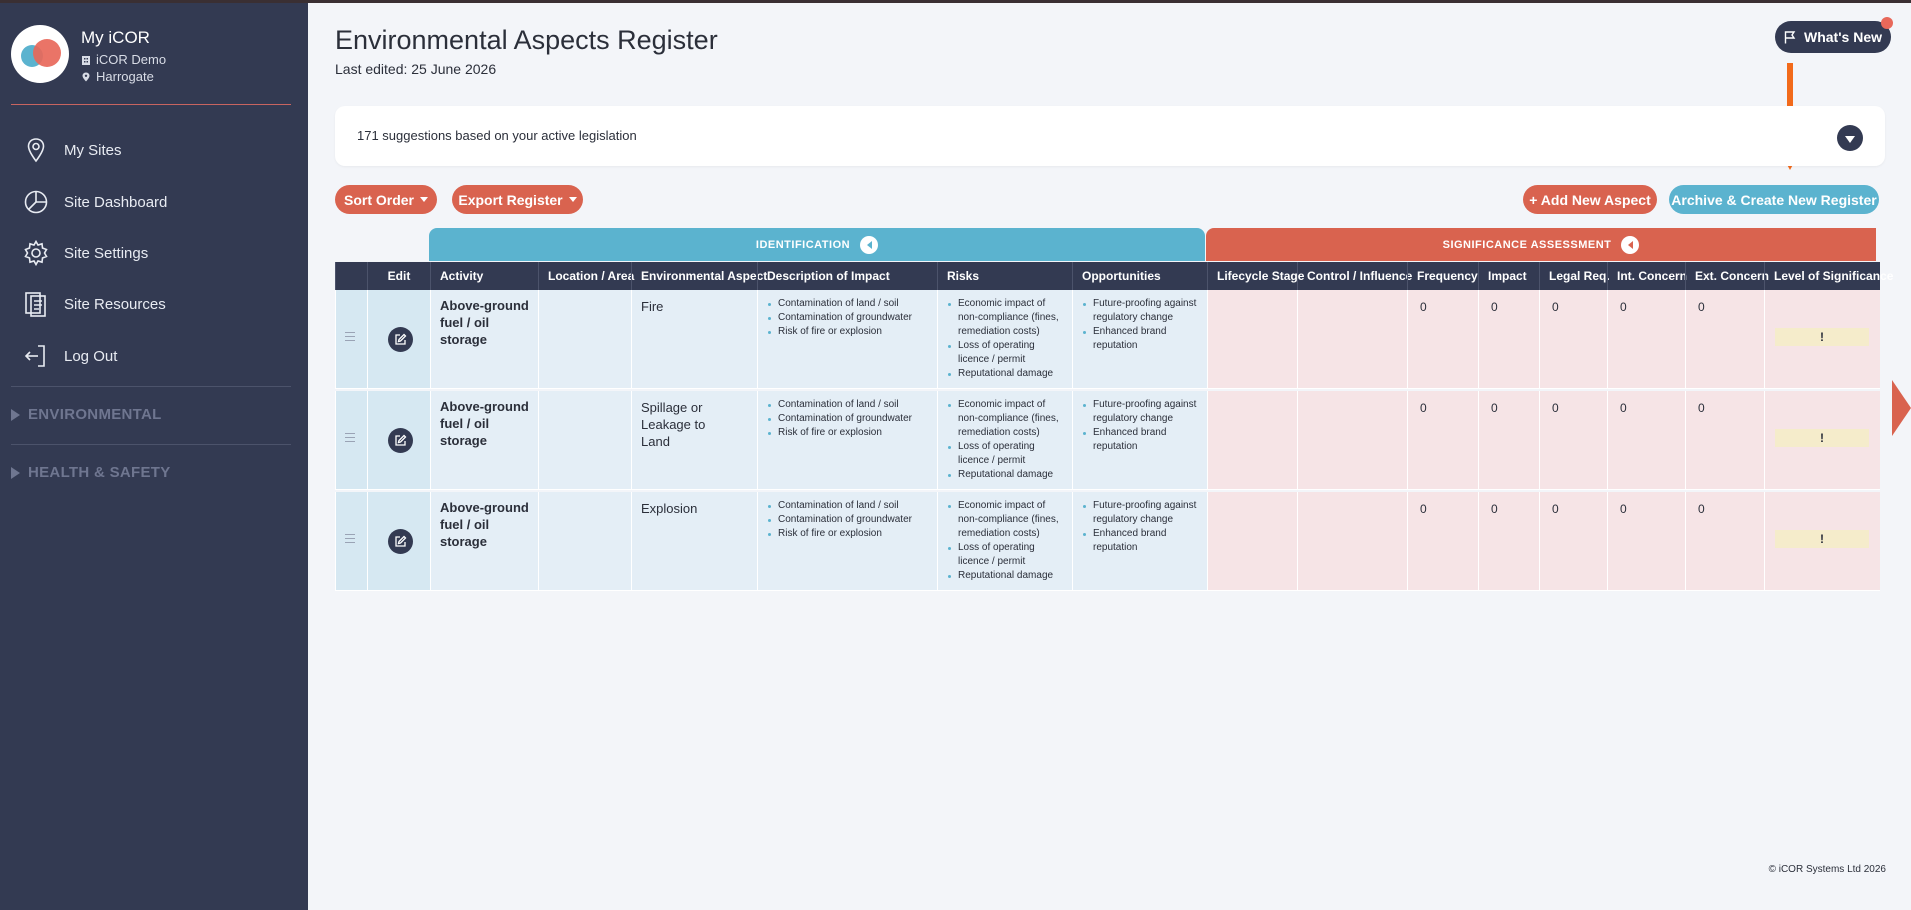 This screenshot has width=1911, height=910. Describe the element at coordinates (694, 541) in the screenshot. I see `cell-aspect: Explosion` at that location.